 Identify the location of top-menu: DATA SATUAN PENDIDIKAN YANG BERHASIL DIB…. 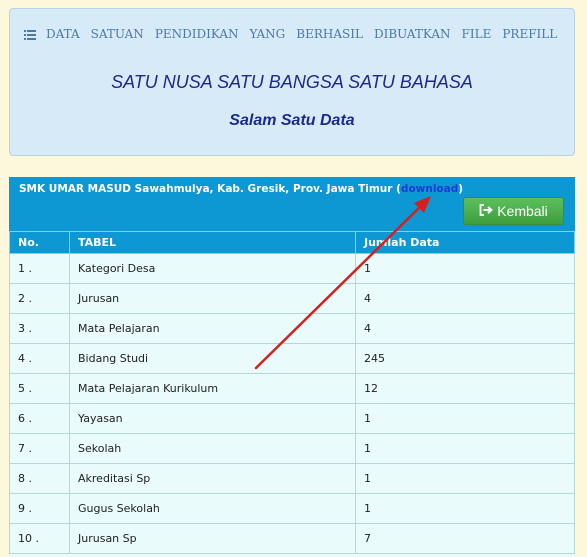
(296, 34).